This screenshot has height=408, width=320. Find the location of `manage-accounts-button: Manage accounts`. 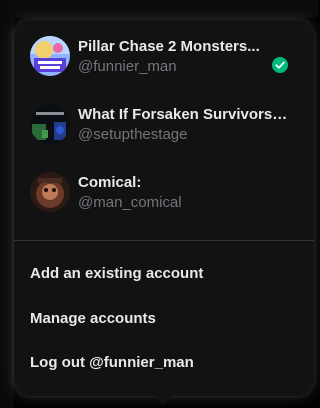

manage-accounts-button: Manage accounts is located at coordinates (164, 319).